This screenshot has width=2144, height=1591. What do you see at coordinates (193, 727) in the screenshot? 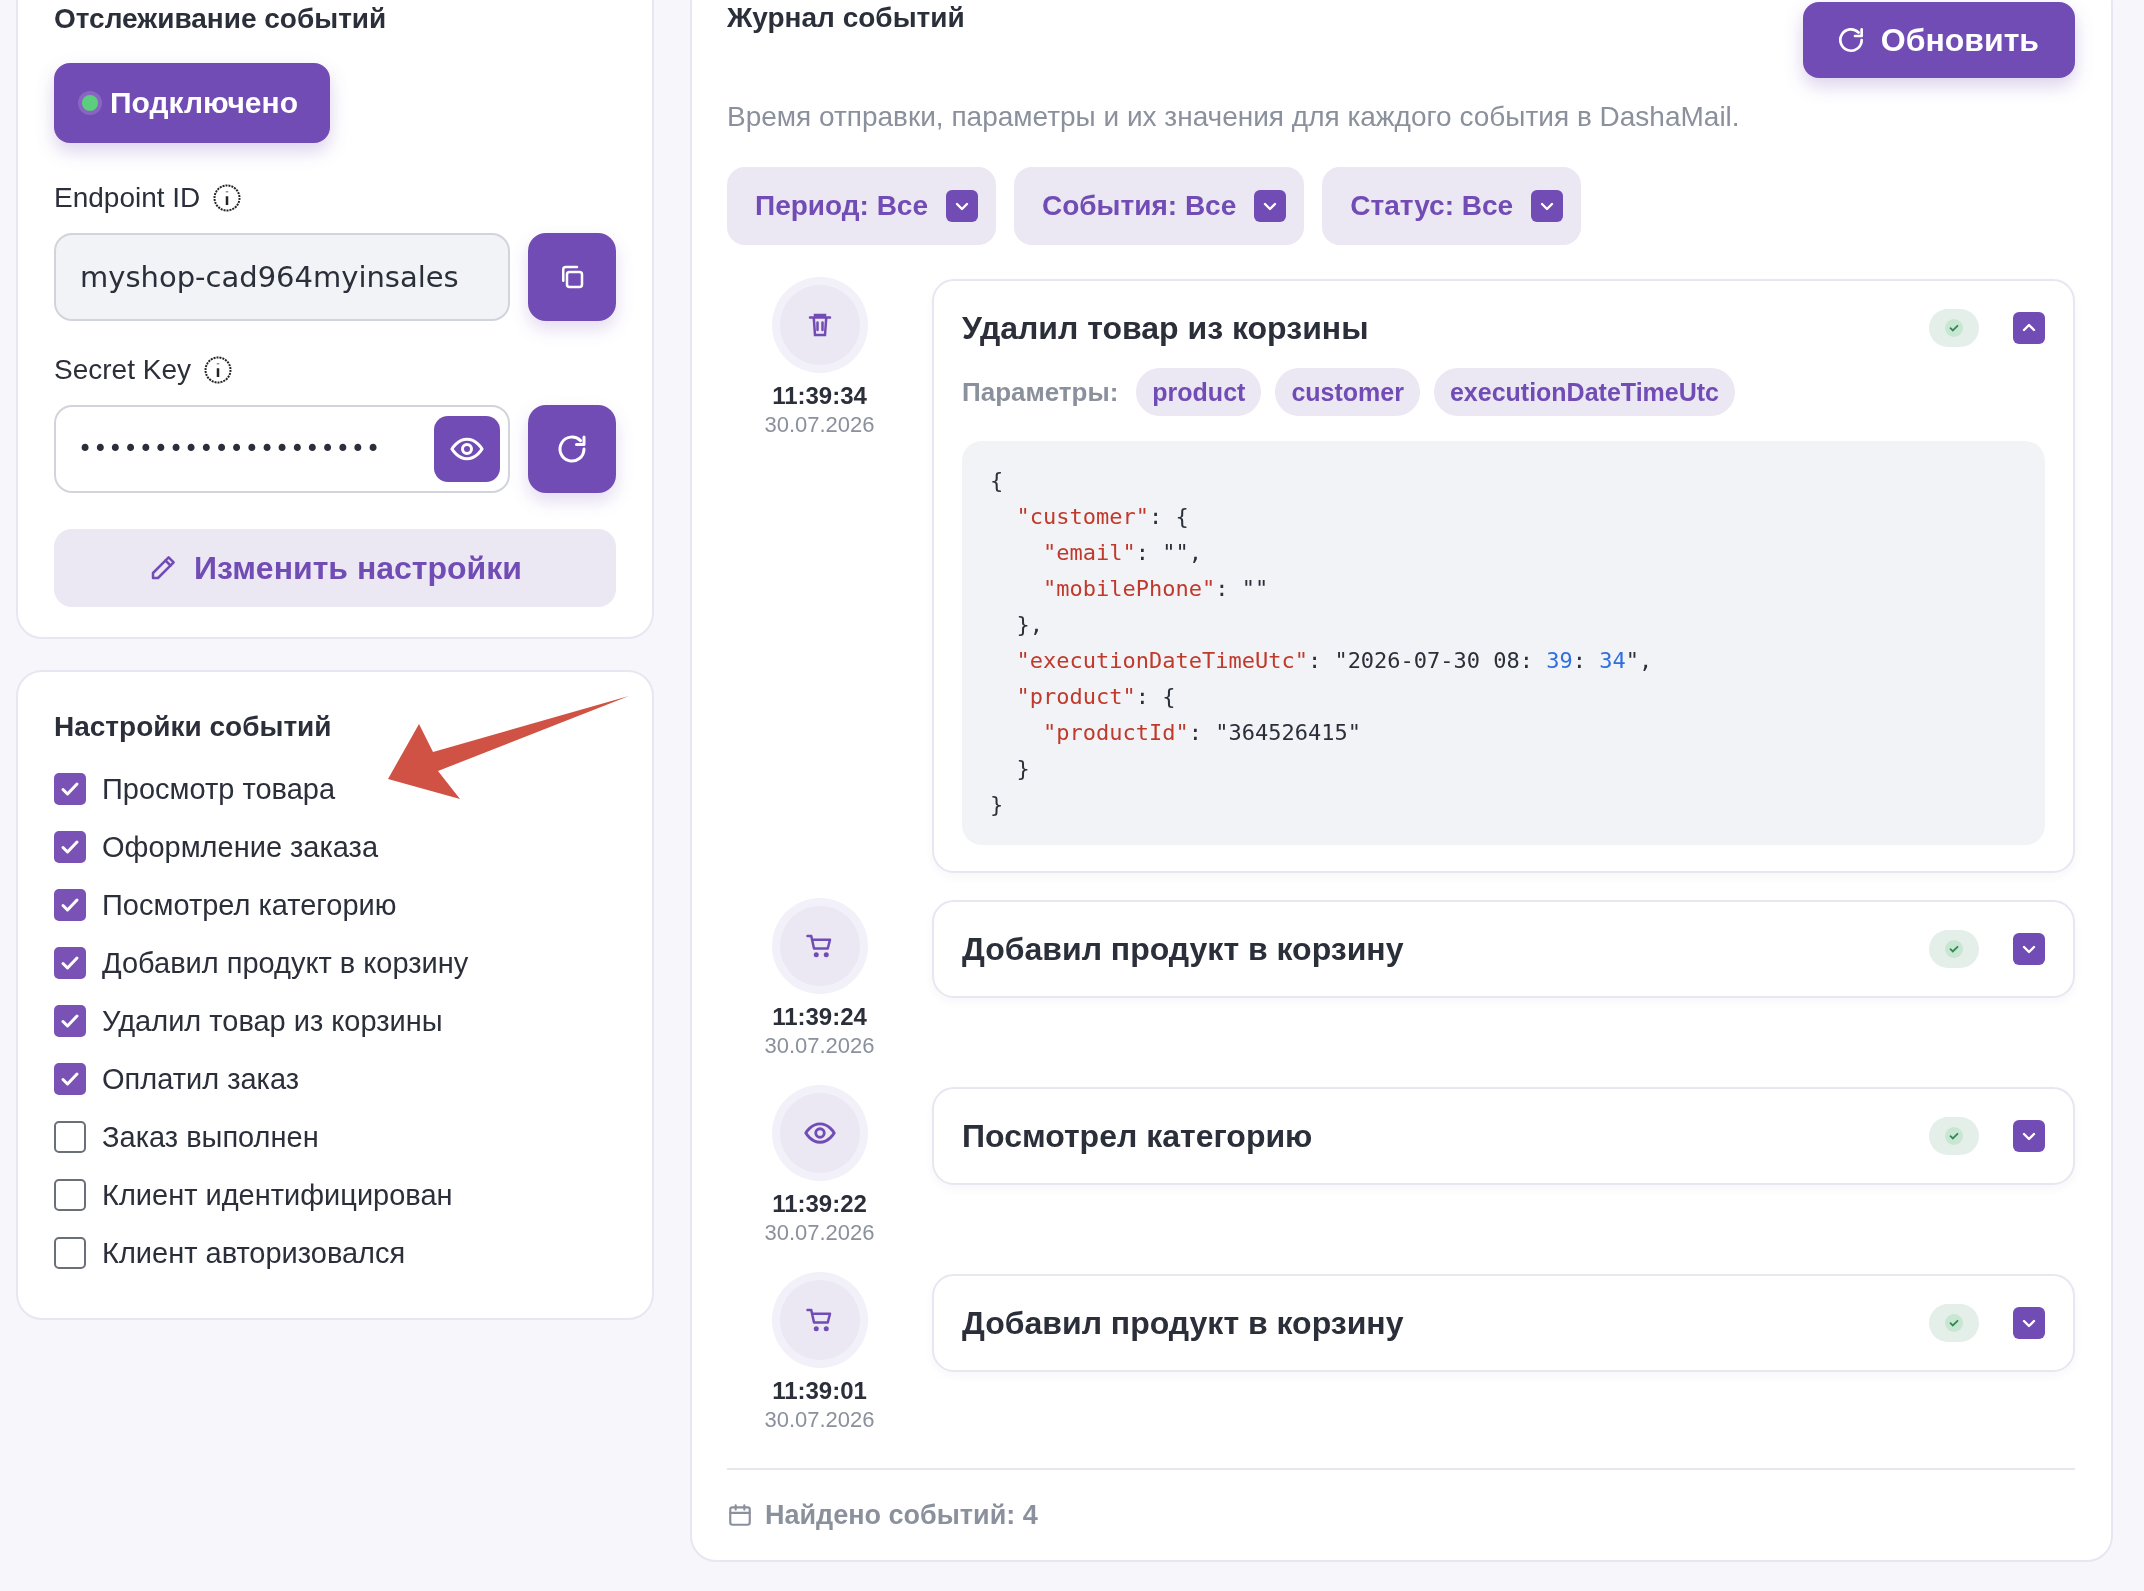
I see `section-title: Настройки событий` at bounding box center [193, 727].